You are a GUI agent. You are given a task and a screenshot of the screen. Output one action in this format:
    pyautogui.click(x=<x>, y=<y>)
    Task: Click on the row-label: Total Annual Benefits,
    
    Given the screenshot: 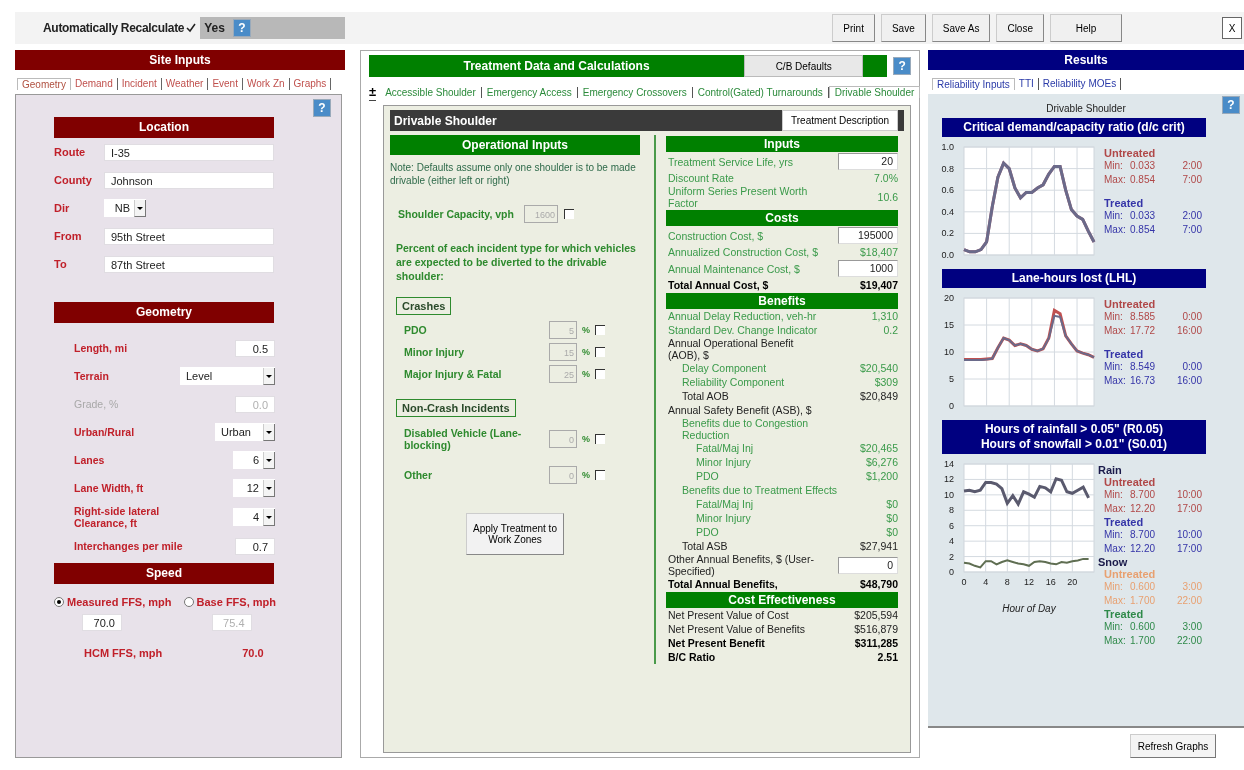 What is the action you would take?
    pyautogui.click(x=723, y=584)
    